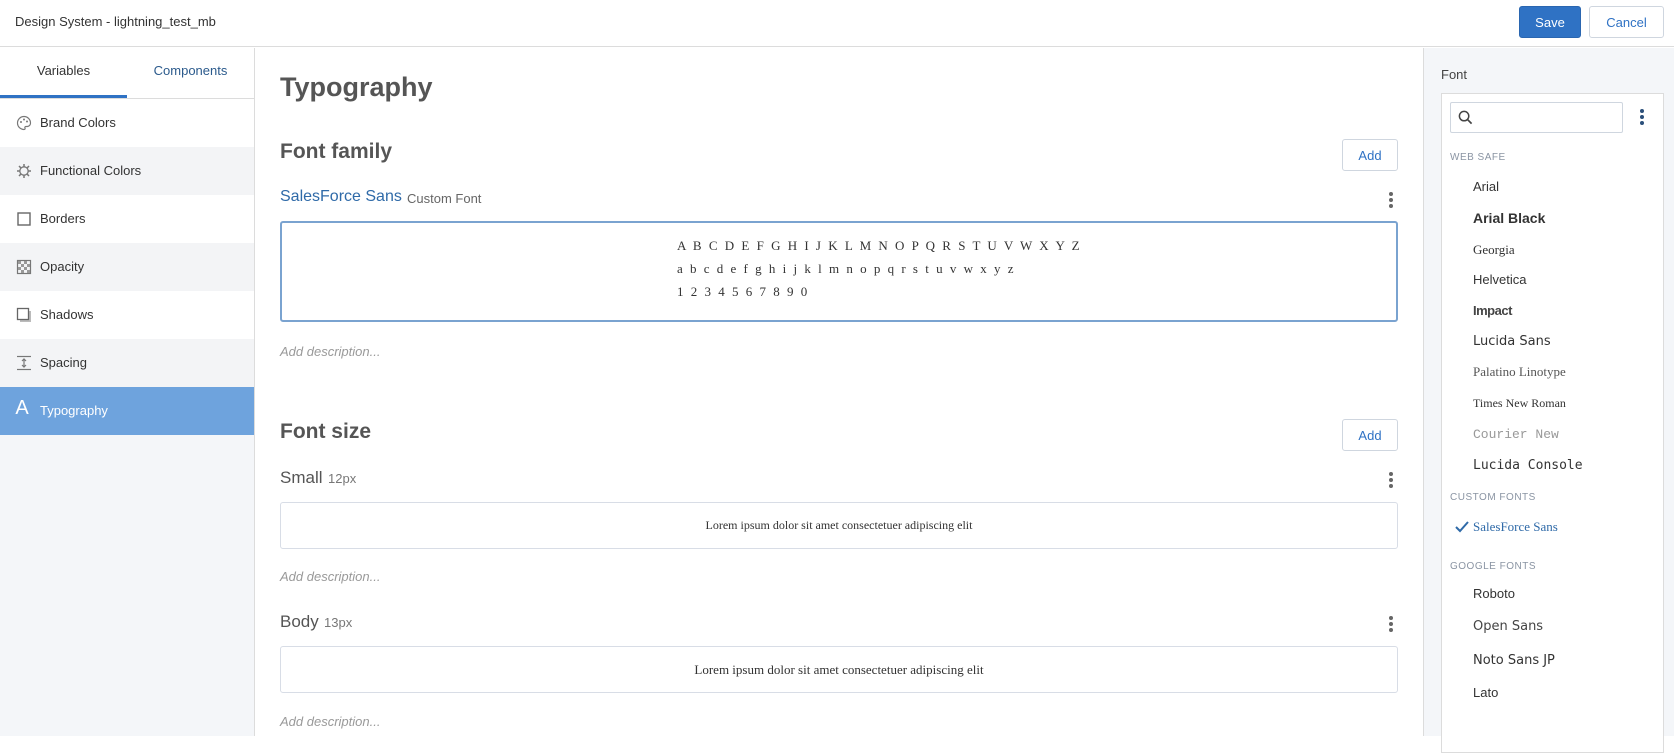  I want to click on sidebar-tabs: Variables Components, so click(127, 73).